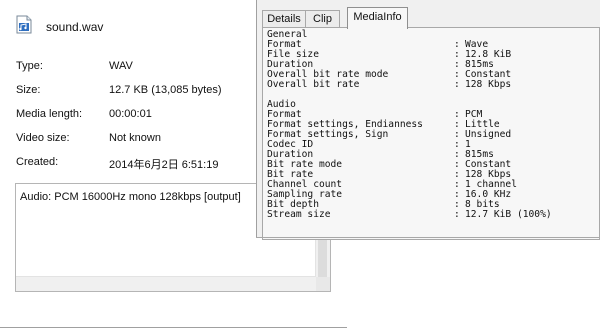 This screenshot has height=334, width=600. I want to click on mediainfo-value: 128 Kbps, so click(488, 84).